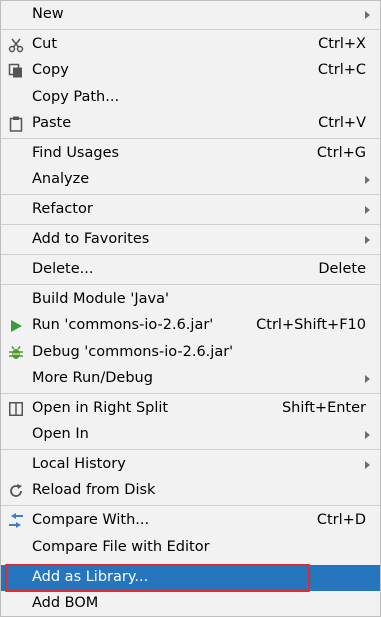  Describe the element at coordinates (50, 70) in the screenshot. I see `menu-item-label: Copy` at that location.